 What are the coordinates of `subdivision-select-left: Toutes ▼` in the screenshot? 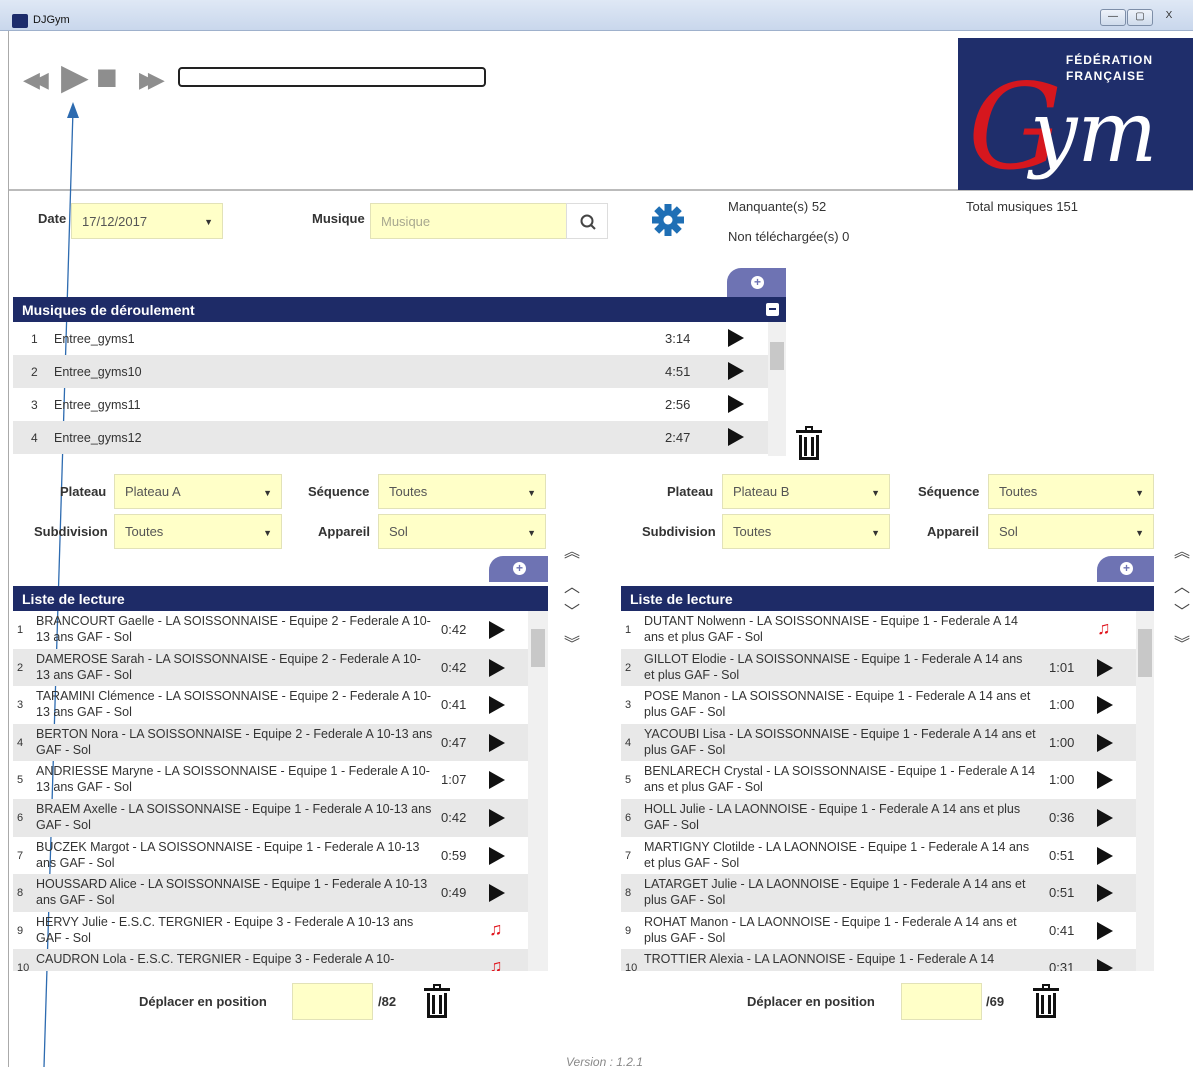 It's located at (198, 531).